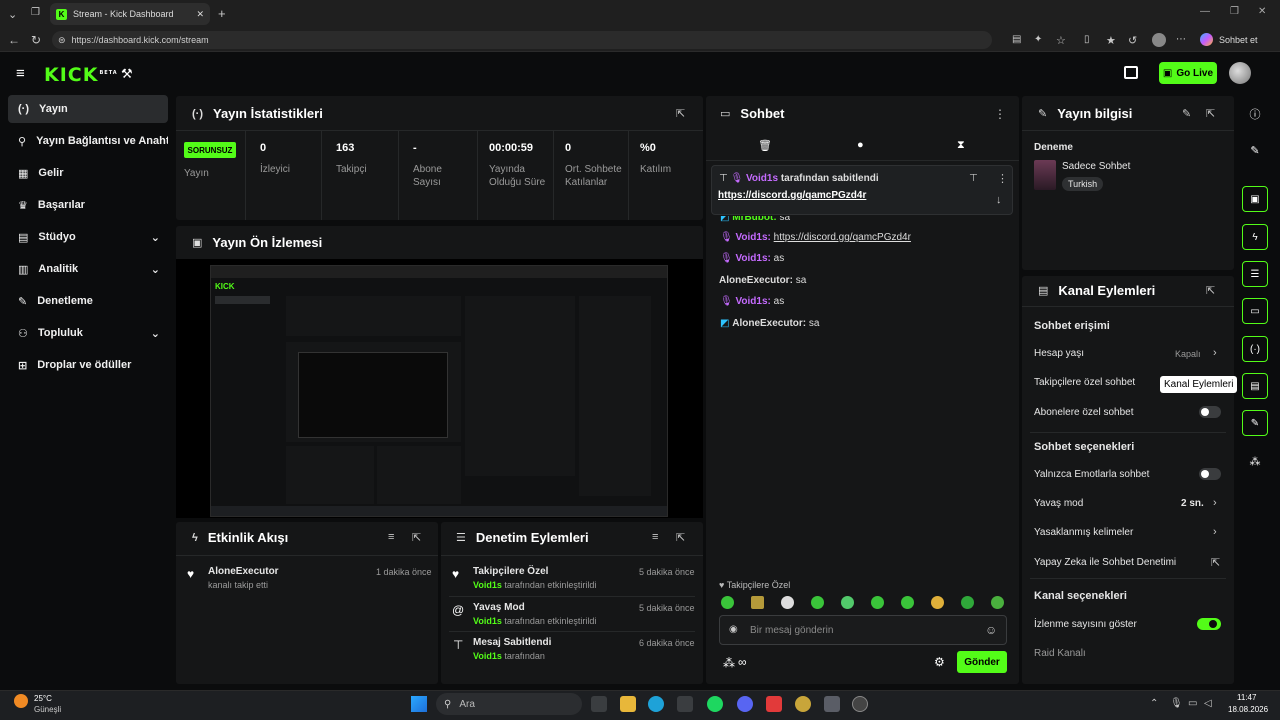 Image resolution: width=1280 pixels, height=720 pixels. I want to click on list-toggle-icon: ☰, so click(1255, 274).